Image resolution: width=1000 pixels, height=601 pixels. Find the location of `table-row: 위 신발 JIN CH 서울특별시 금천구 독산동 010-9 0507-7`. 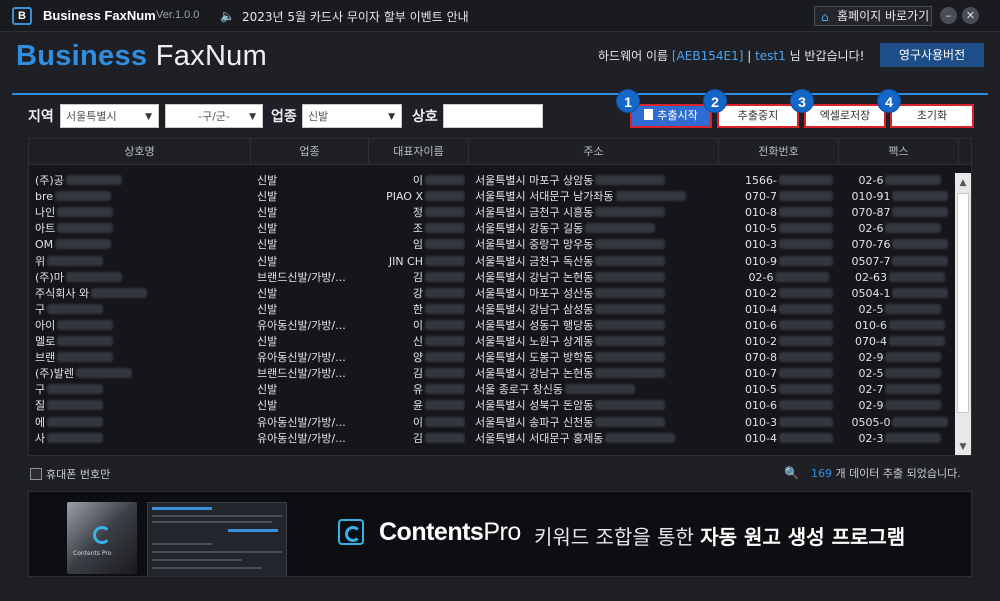

table-row: 위 신발 JIN CH 서울특별시 금천구 독산동 010-9 0507-7 is located at coordinates (492, 262).